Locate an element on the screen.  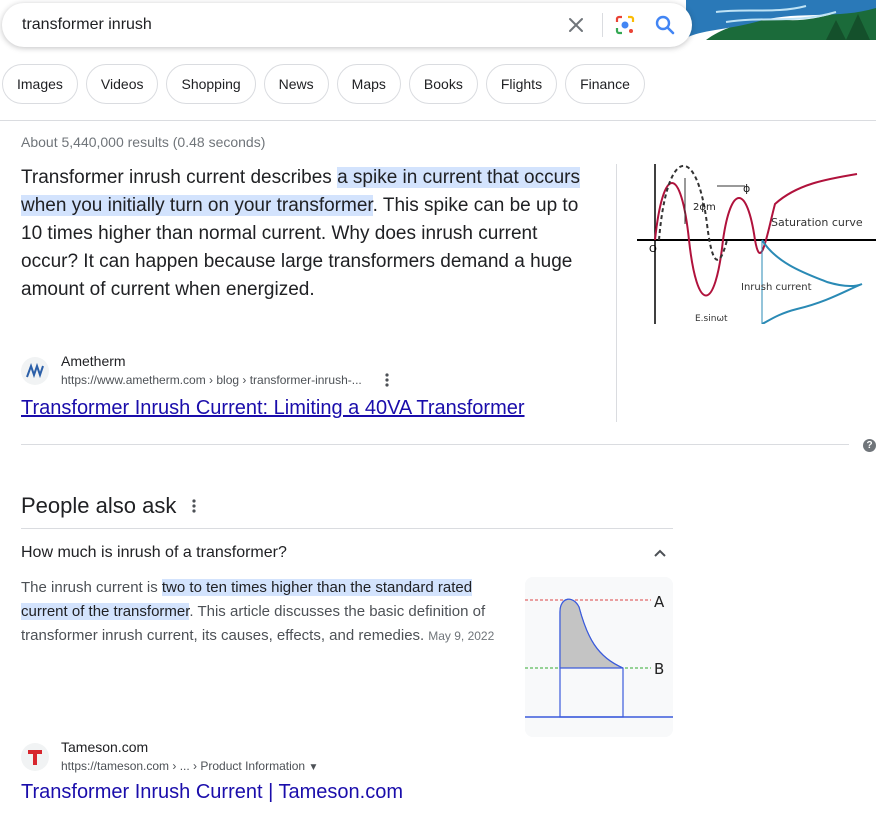
origin-label: O is located at coordinates (653, 249).